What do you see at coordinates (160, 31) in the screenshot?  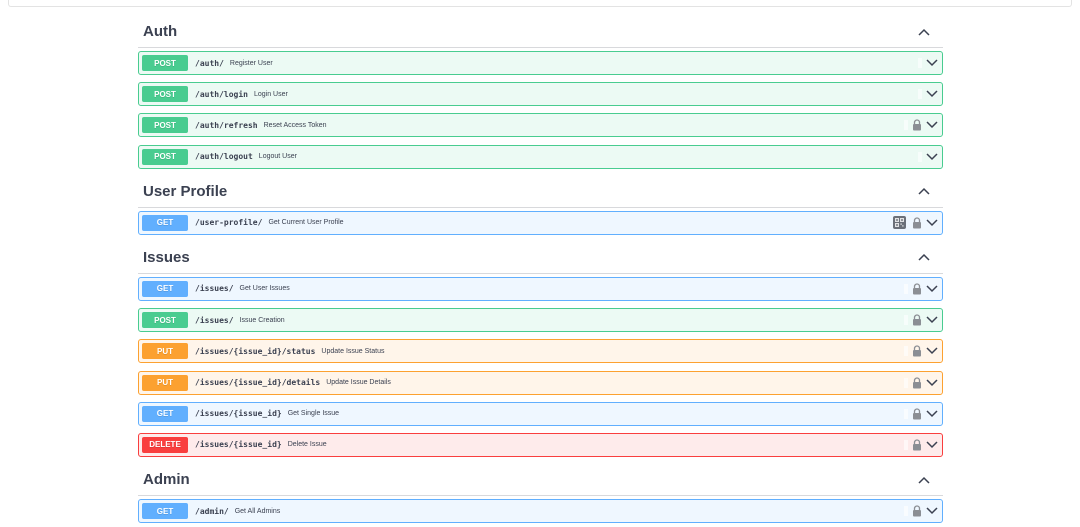 I see `section-title: Auth` at bounding box center [160, 31].